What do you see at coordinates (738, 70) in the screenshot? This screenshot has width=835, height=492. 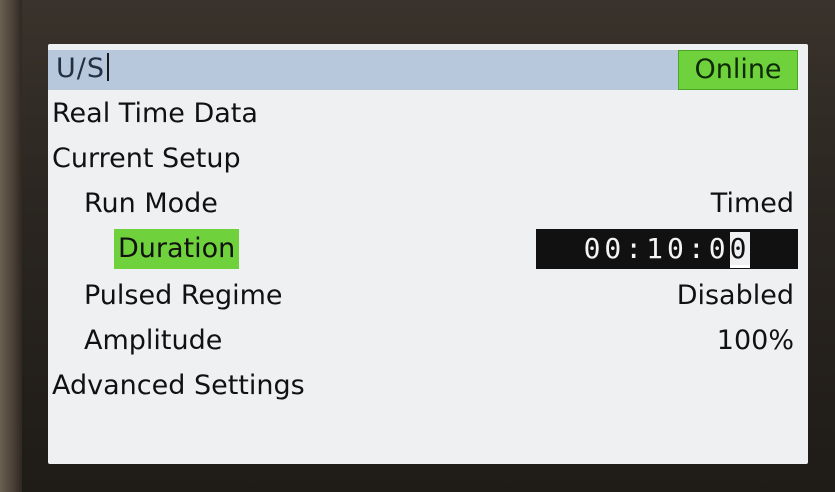 I see `online-status-badge: Online` at bounding box center [738, 70].